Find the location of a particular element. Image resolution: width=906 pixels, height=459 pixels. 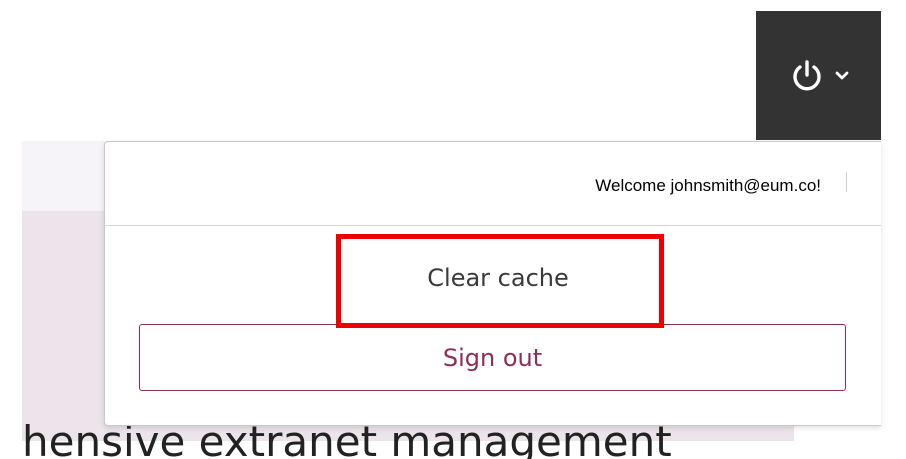

sign-out-button: Sign out is located at coordinates (492, 357).